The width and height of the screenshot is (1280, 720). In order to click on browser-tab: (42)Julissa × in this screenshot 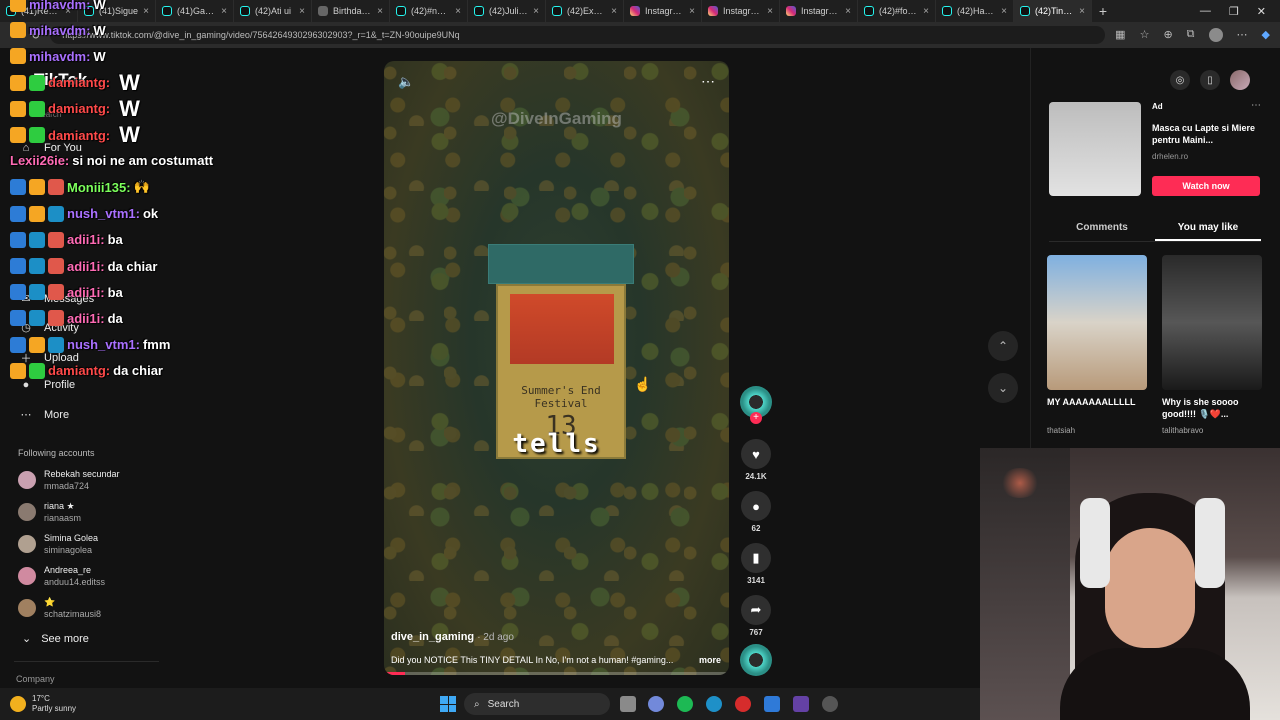, I will do `click(507, 11)`.